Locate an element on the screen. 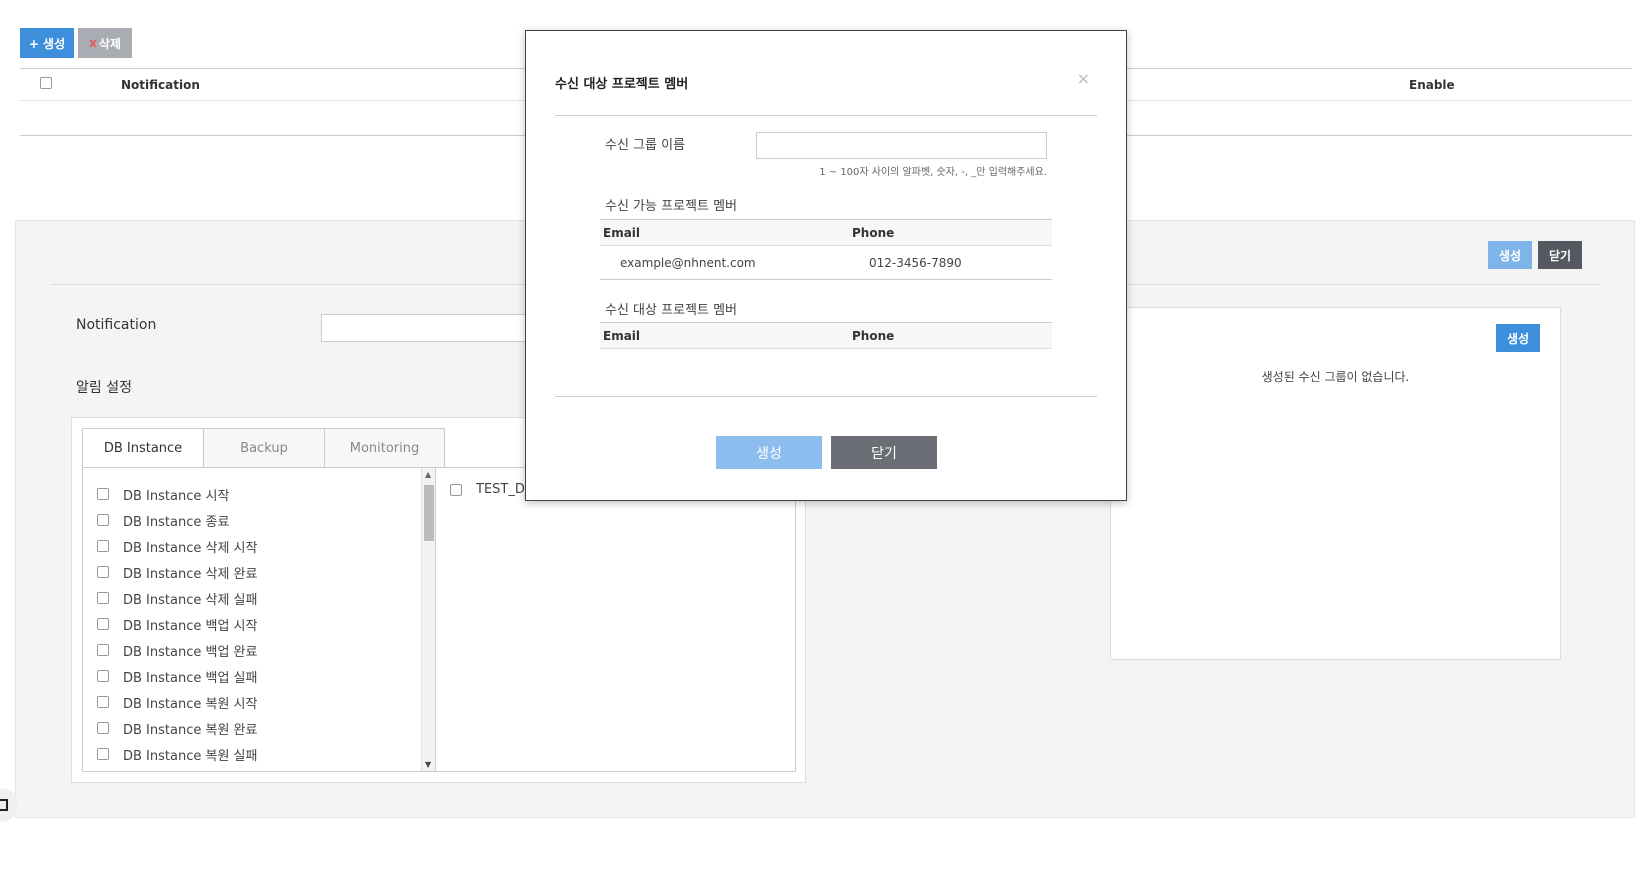 The image size is (1644, 874). list-item: DB Instance 백업 완료 is located at coordinates (259, 650).